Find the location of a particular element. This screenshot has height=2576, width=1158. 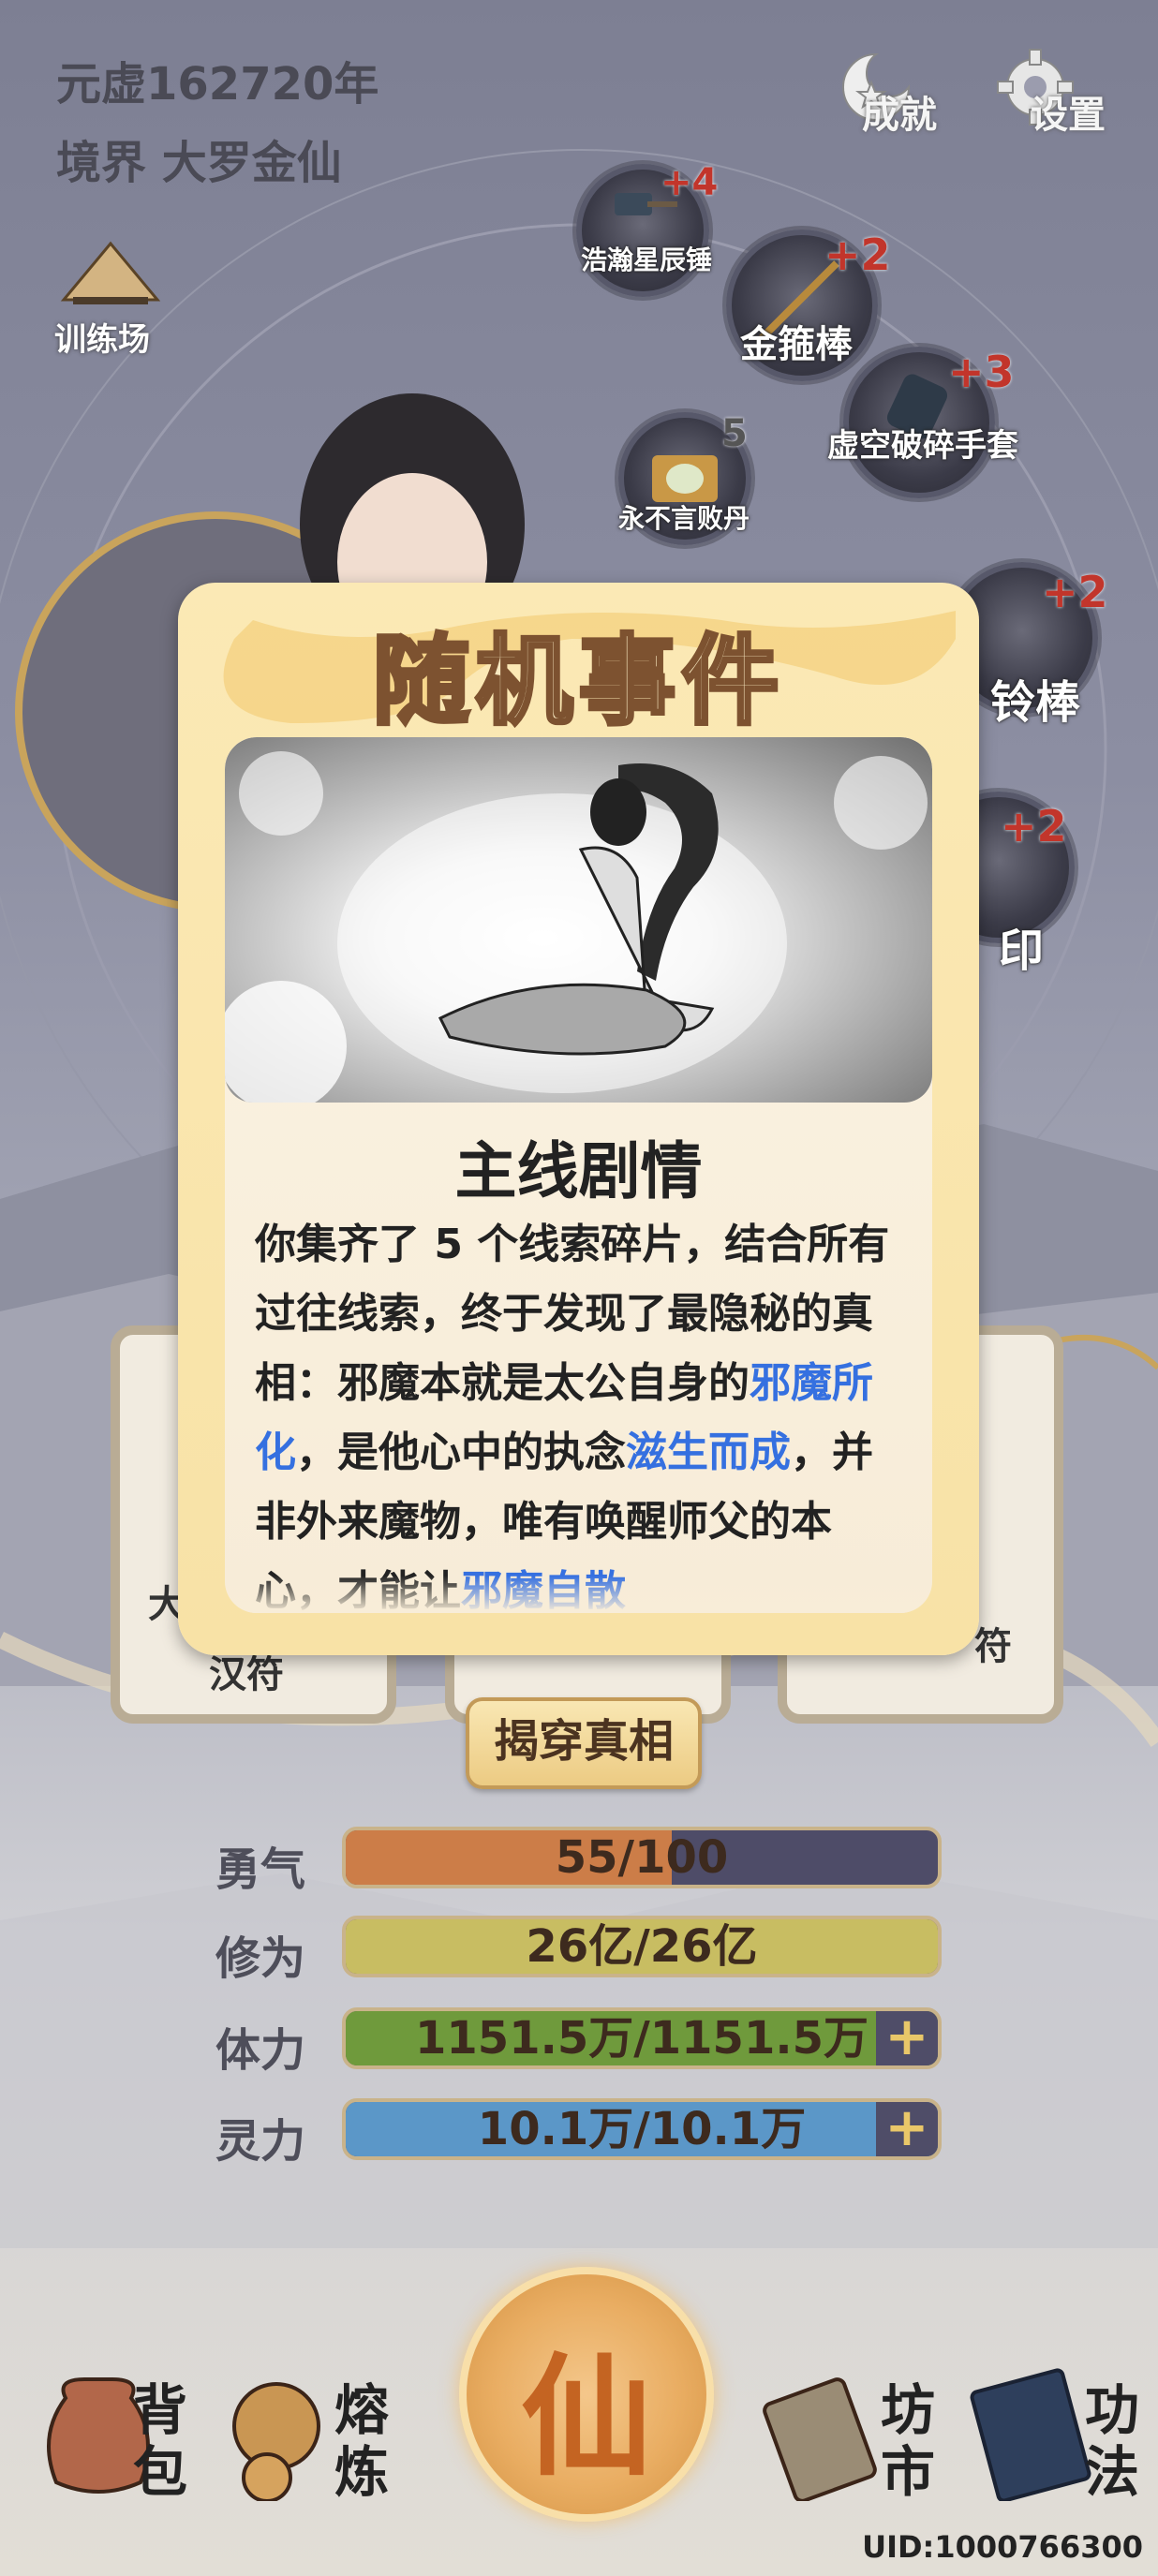

text-fade is located at coordinates (578, 1594).